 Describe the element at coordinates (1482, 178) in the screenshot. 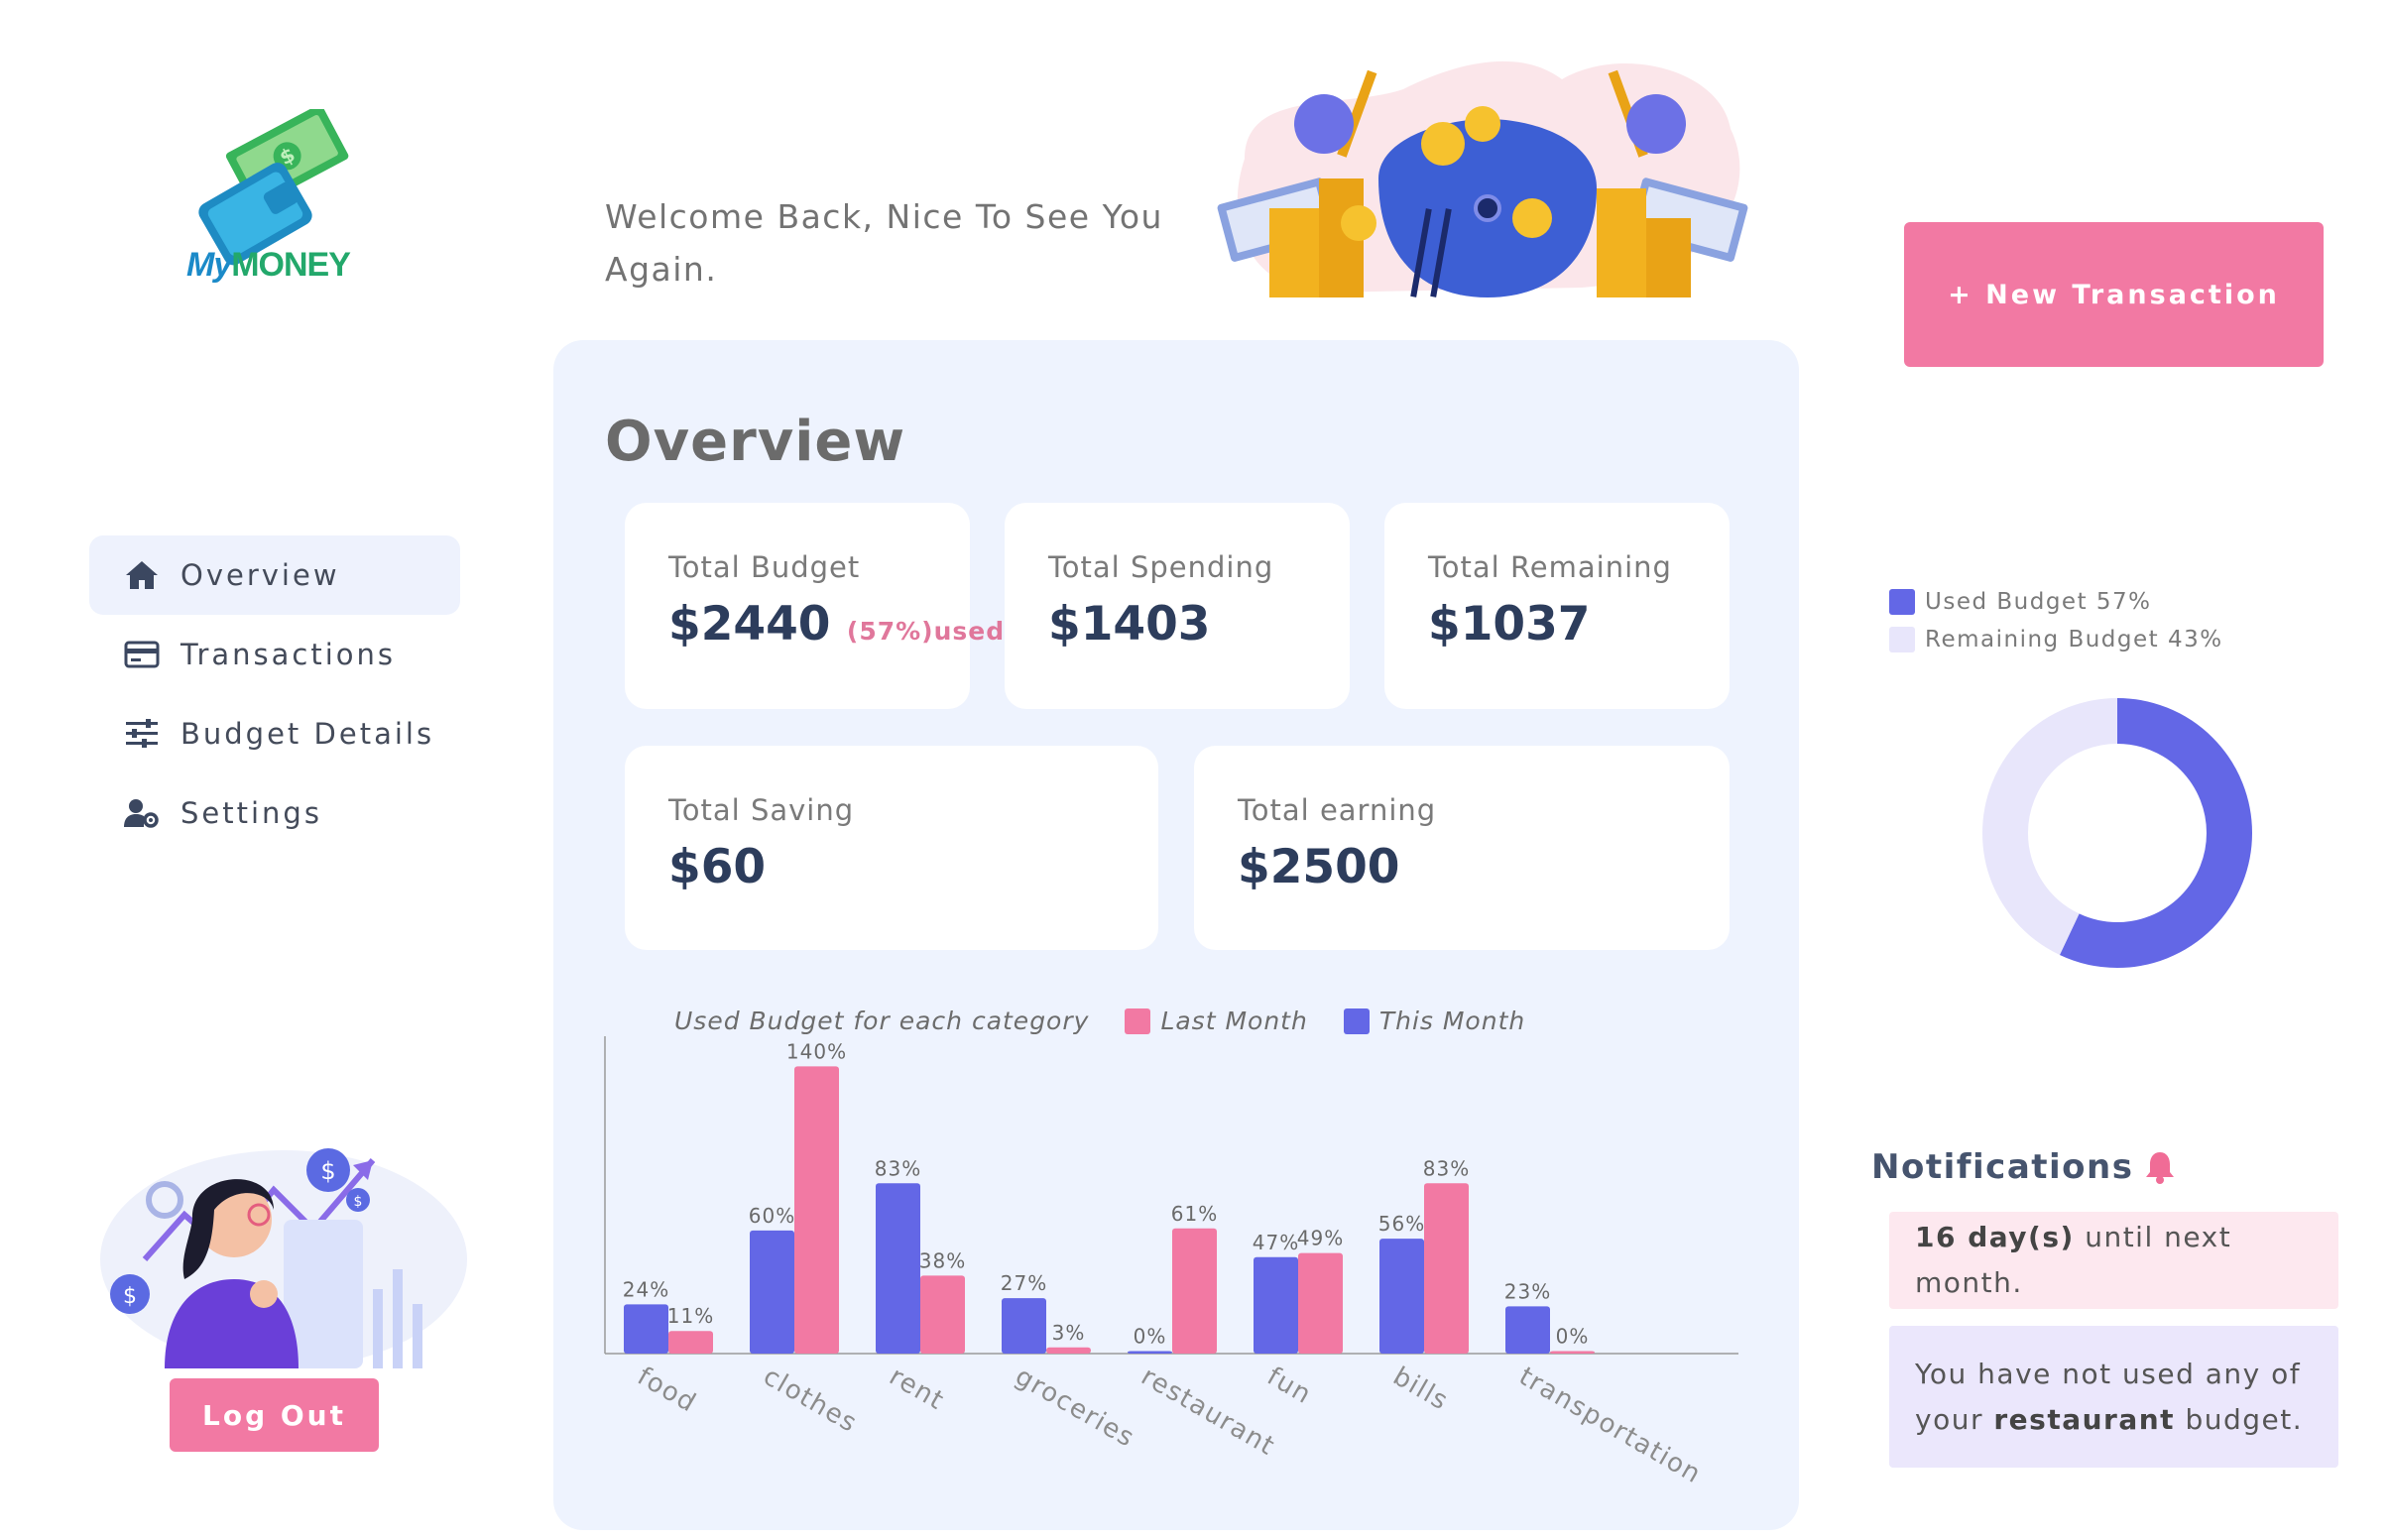

I see `money-bag-illustration` at that location.